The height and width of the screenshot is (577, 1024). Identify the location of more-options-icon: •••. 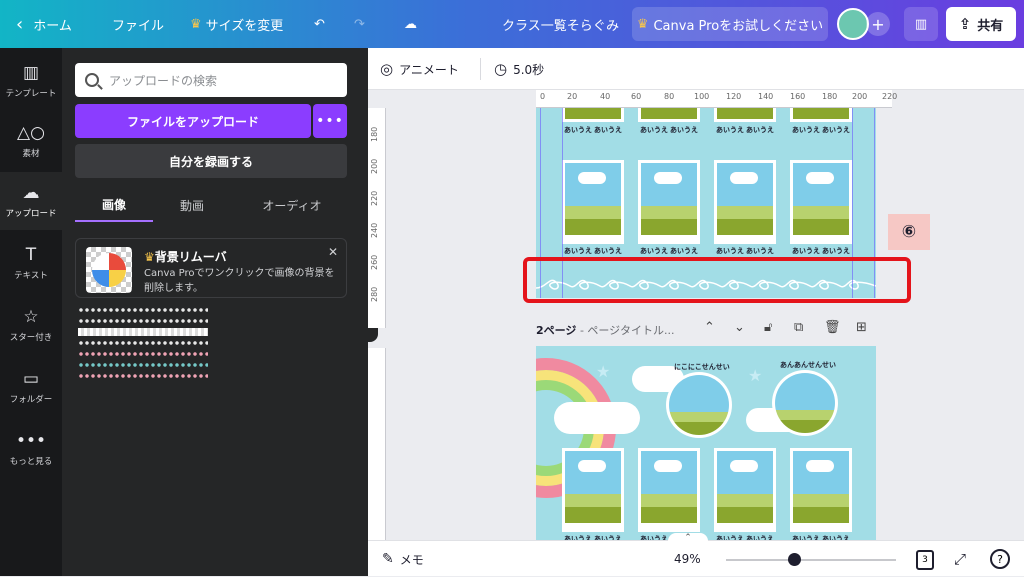
(330, 121).